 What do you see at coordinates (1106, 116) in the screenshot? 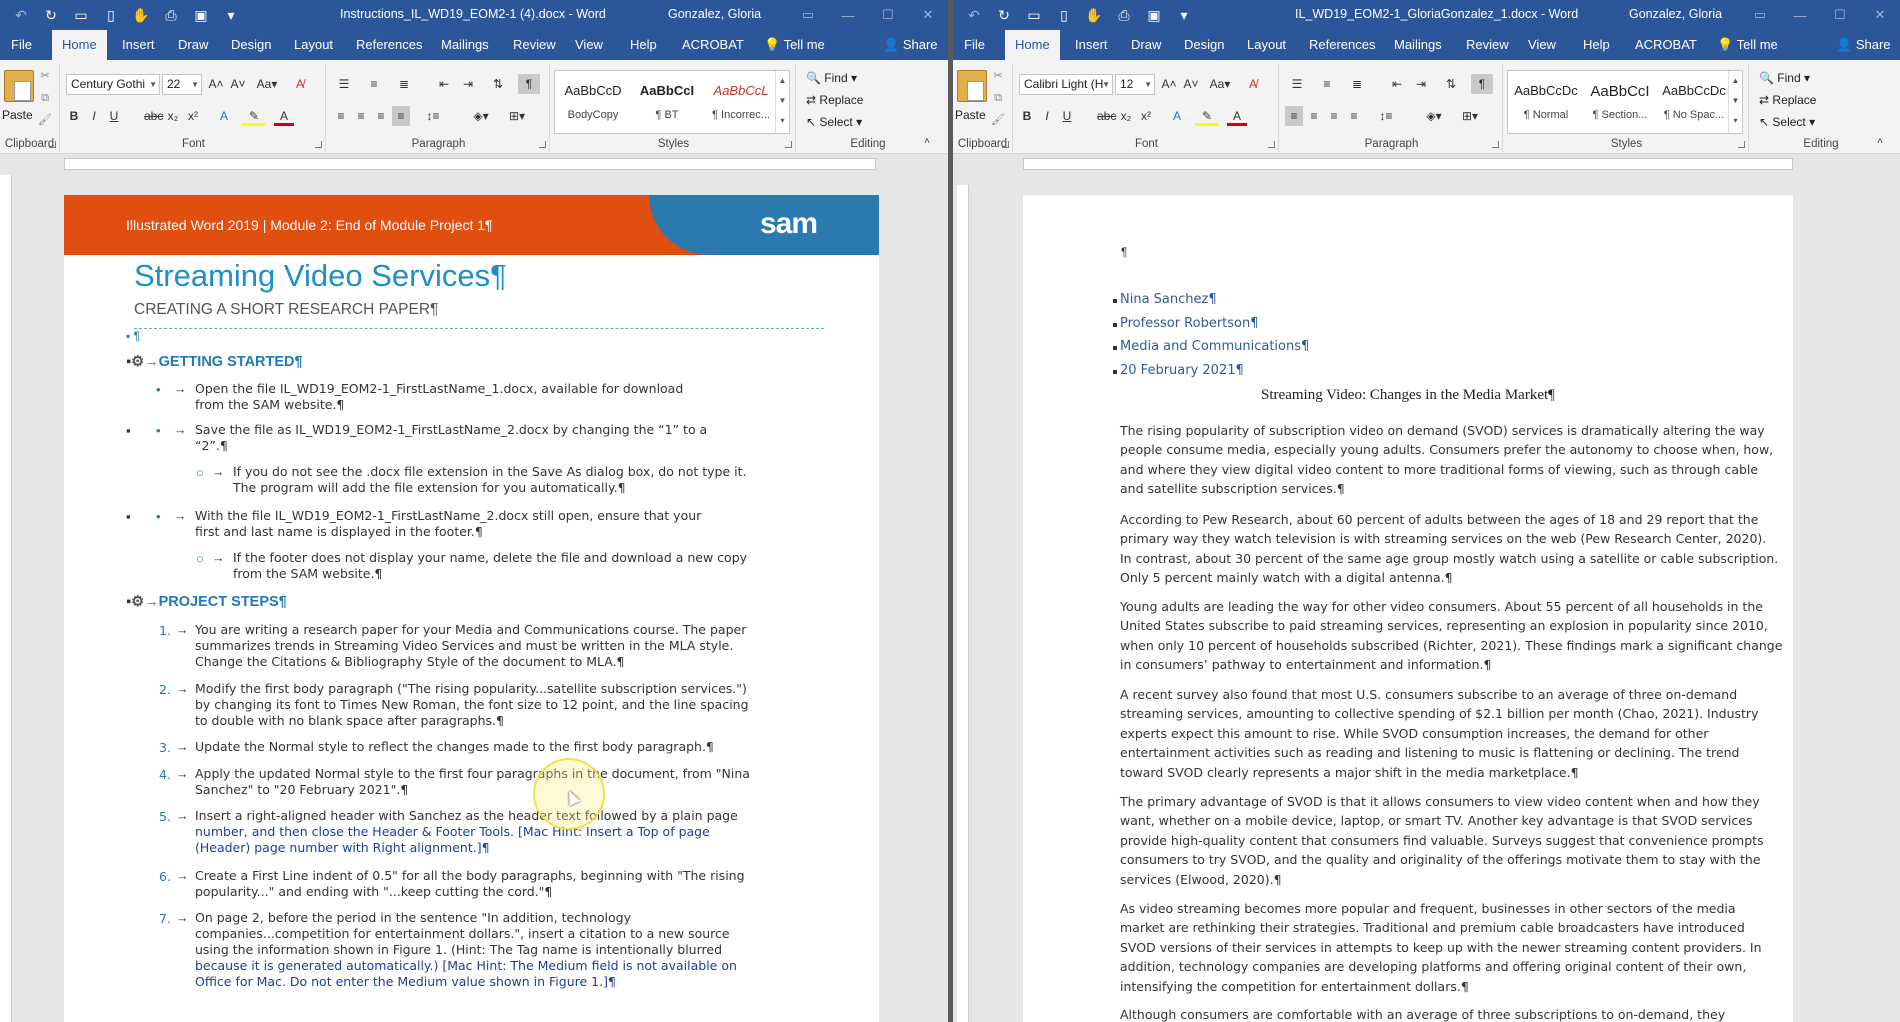
I see `strikethrough-icon: abc` at bounding box center [1106, 116].